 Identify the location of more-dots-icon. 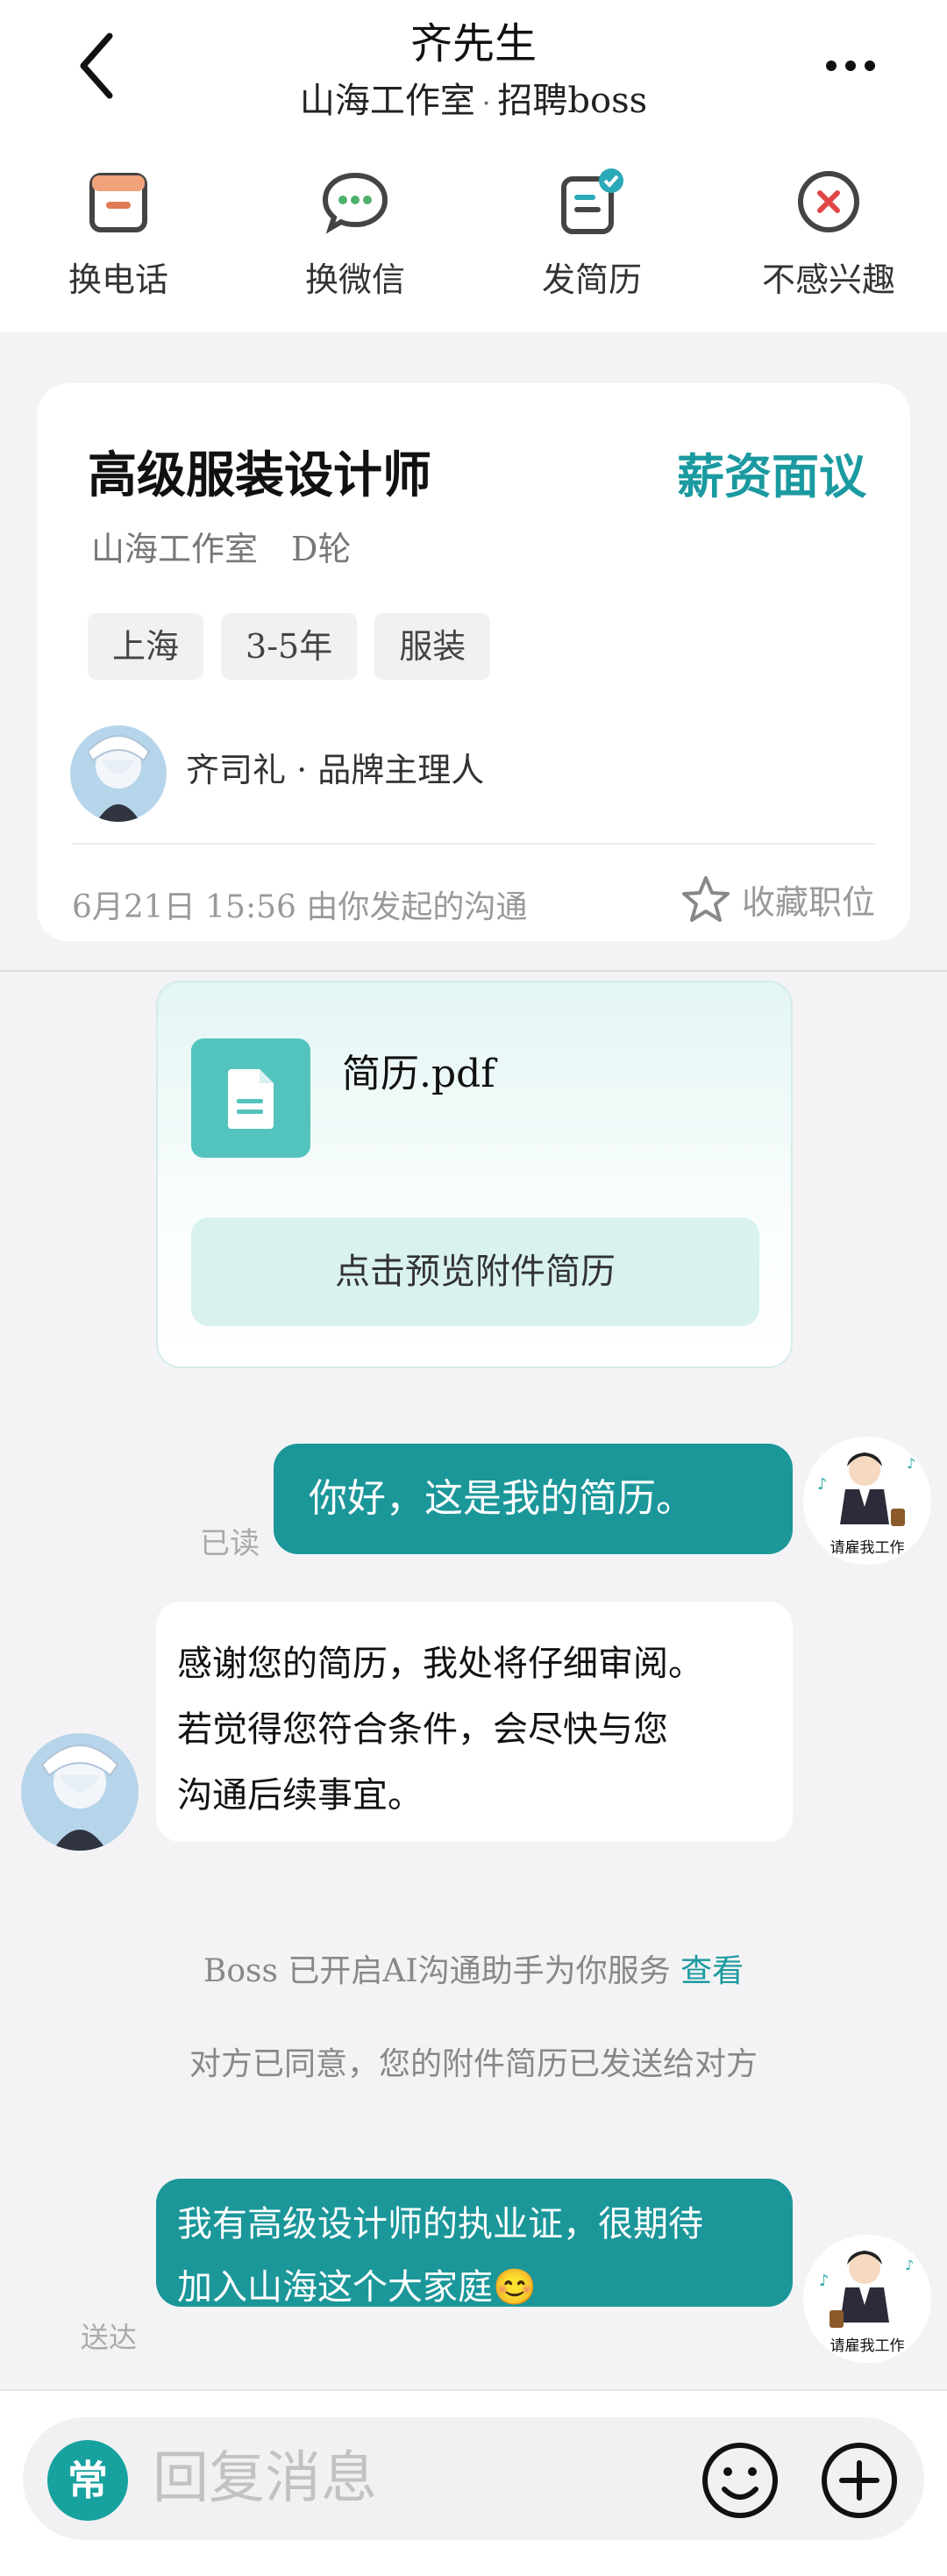
(851, 66).